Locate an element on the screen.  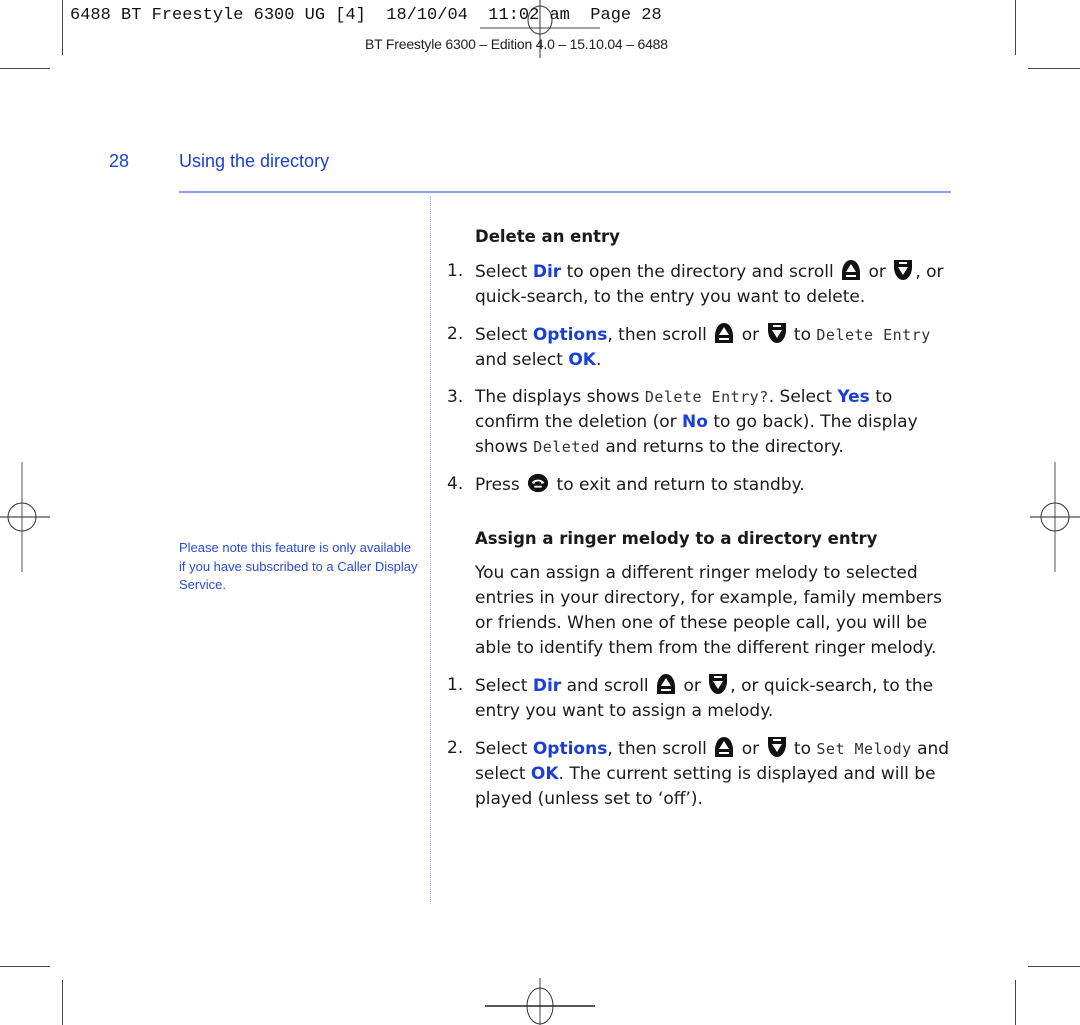
display-text: Delete Entry? is located at coordinates (706, 397).